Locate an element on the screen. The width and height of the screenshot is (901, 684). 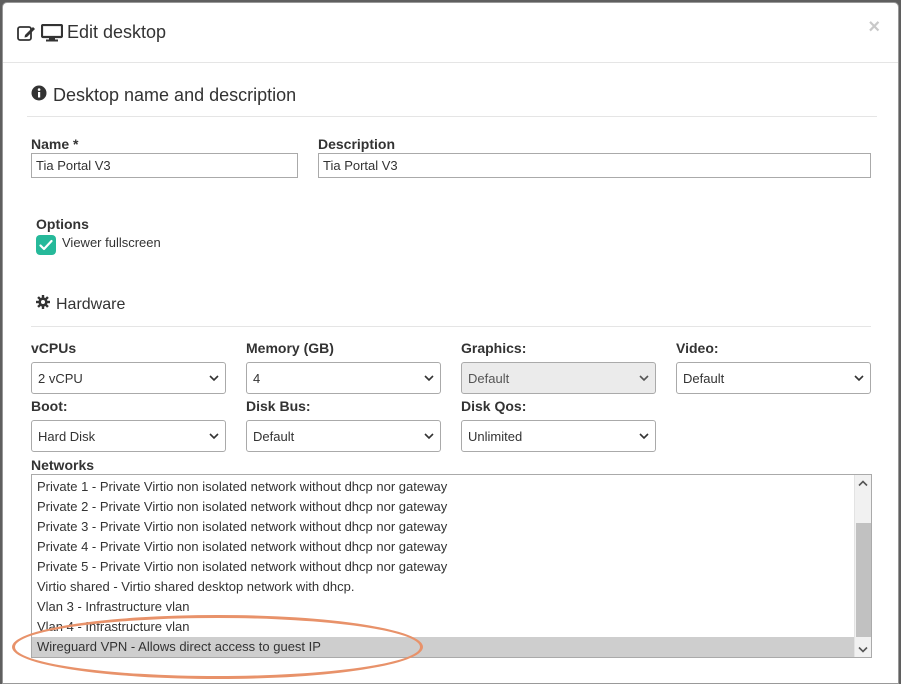
networks-label: Networks is located at coordinates (63, 465).